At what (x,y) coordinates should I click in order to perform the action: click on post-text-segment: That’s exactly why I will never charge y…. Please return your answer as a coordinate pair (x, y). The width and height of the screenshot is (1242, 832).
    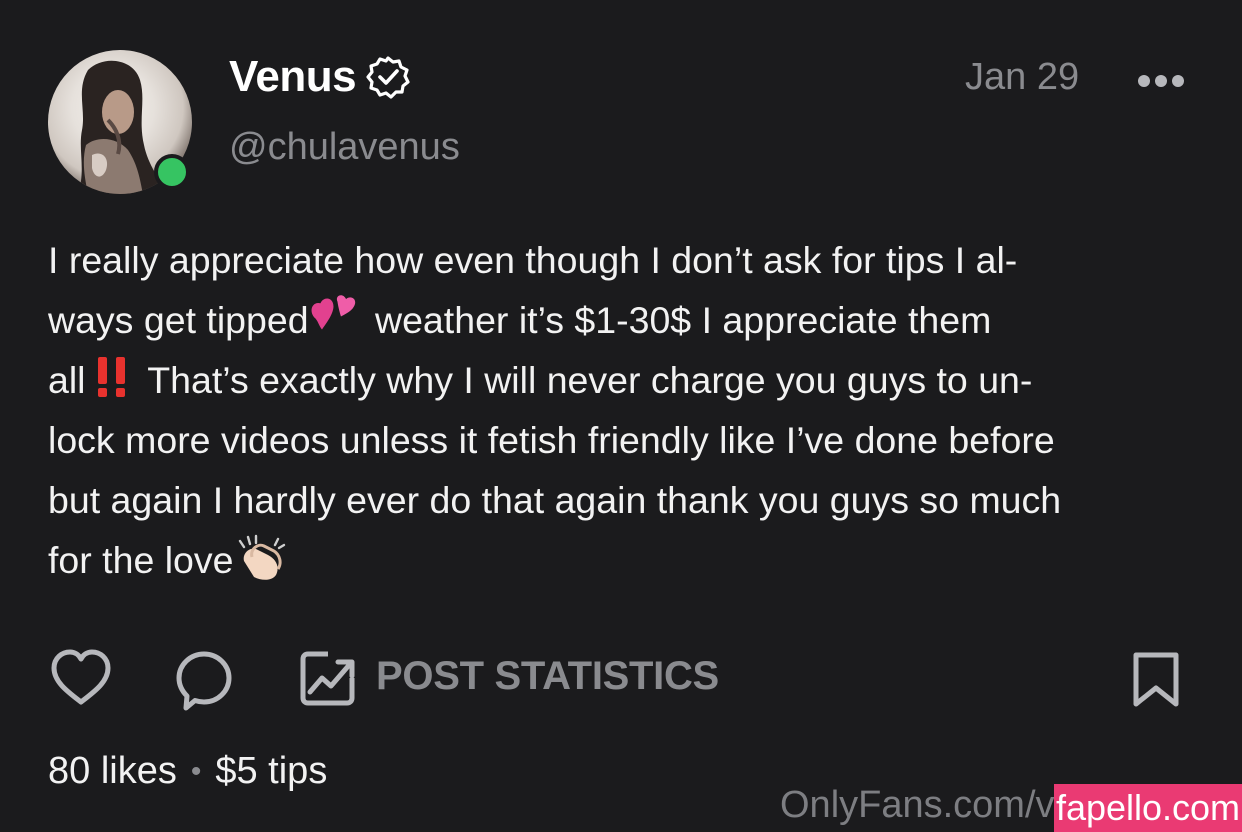
    Looking at the image, I should click on (585, 380).